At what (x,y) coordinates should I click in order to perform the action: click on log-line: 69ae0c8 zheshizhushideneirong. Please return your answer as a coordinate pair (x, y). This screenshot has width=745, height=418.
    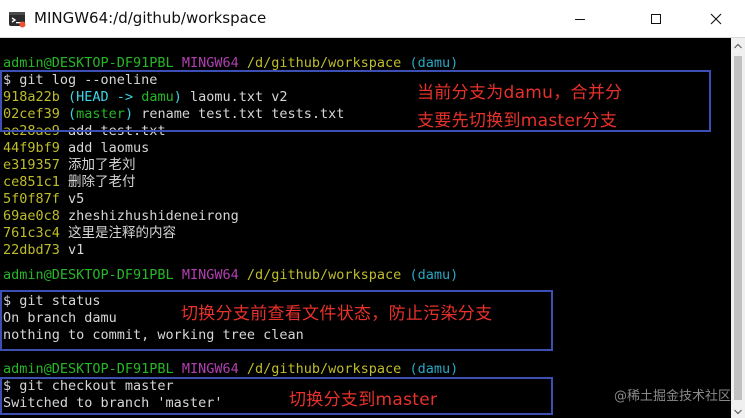
    Looking at the image, I should click on (121, 216).